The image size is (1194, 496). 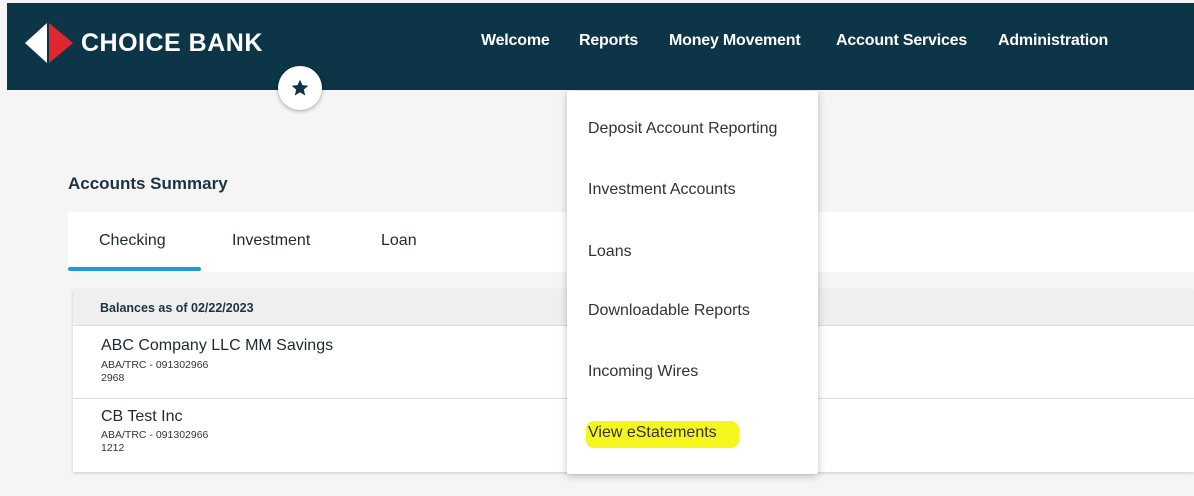 I want to click on bank-logo: CHOICE BANK, so click(x=143, y=43).